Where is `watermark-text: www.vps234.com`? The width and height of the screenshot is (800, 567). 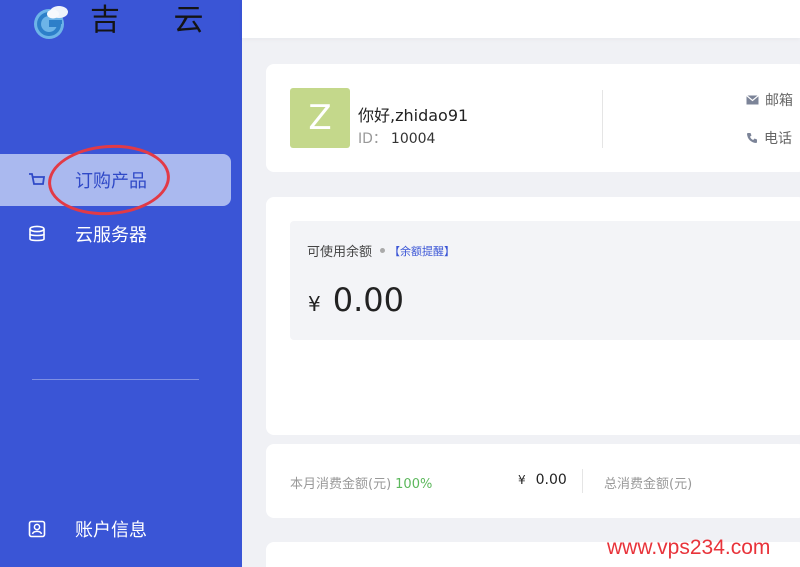 watermark-text: www.vps234.com is located at coordinates (689, 547).